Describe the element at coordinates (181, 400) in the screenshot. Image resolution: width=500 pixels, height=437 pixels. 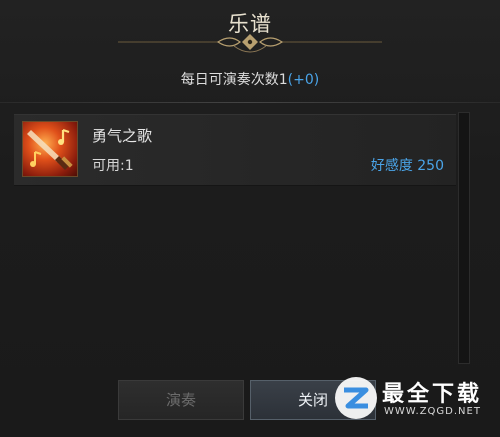
I see `play-button: 演奏` at that location.